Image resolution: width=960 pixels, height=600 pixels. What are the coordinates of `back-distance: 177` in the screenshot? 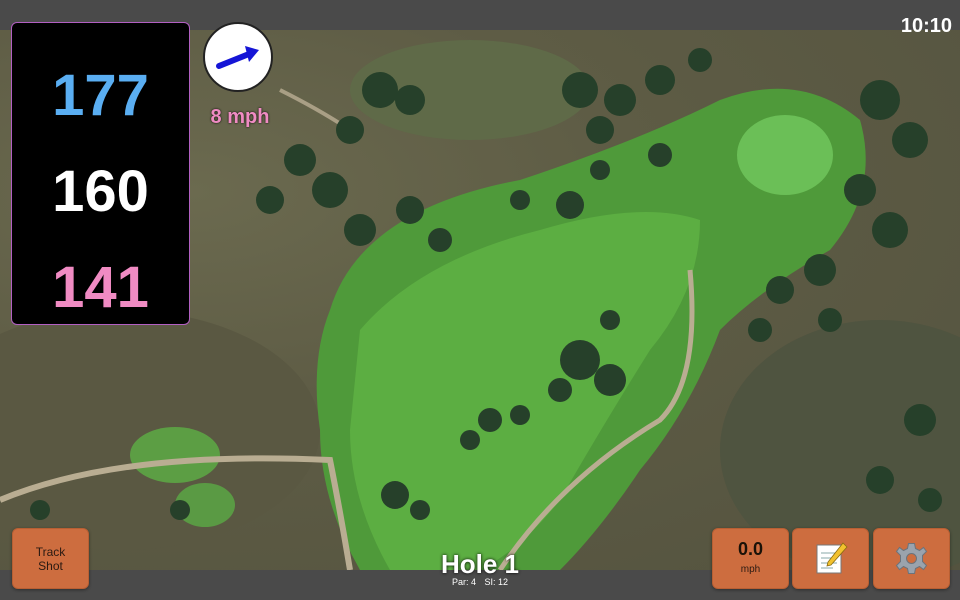 It's located at (100, 95).